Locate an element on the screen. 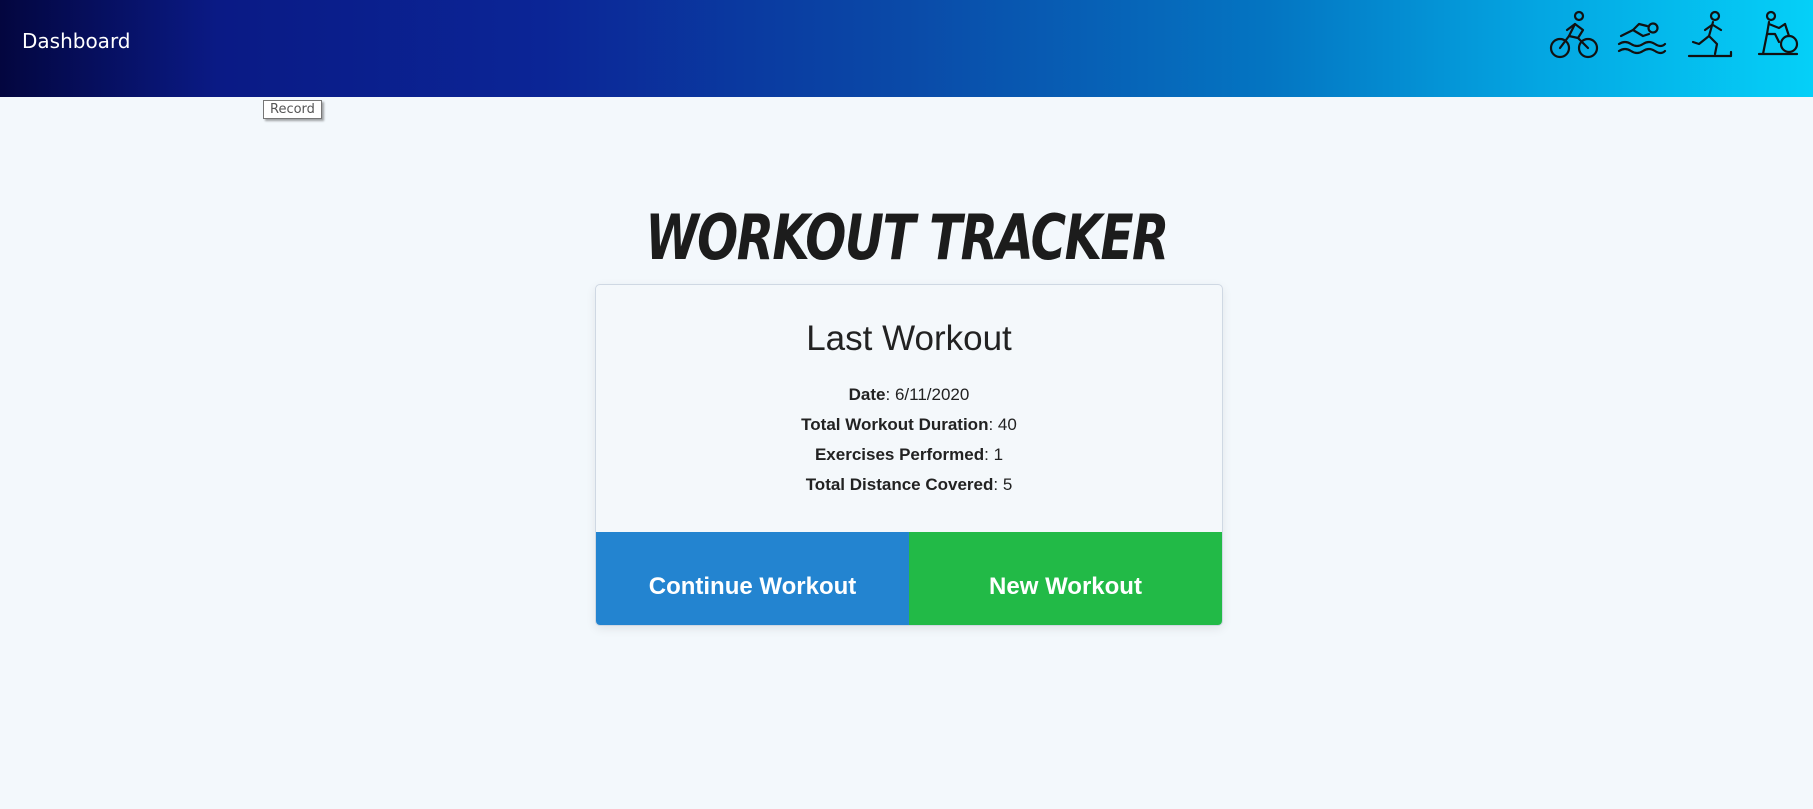 The width and height of the screenshot is (1813, 809). cyclist-icon is located at coordinates (1574, 35).